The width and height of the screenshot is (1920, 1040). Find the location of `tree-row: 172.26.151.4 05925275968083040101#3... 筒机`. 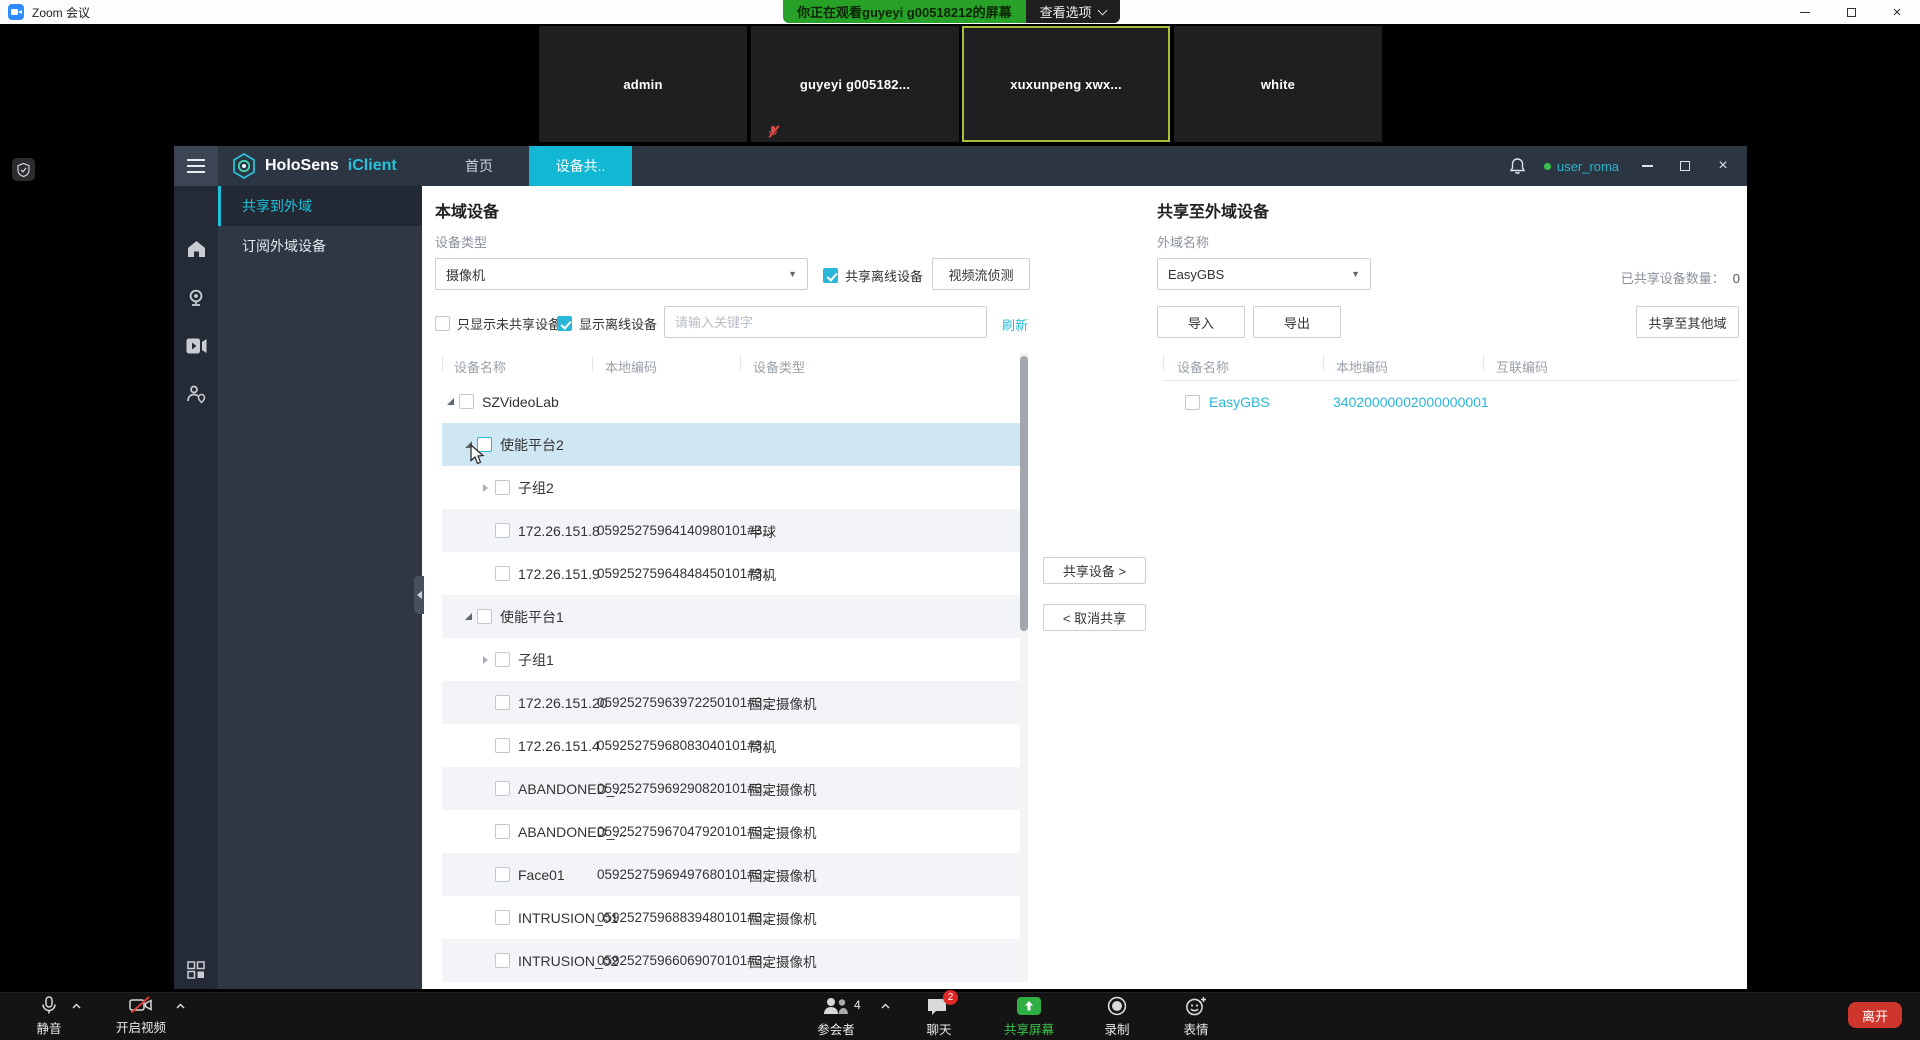

tree-row: 172.26.151.4 05925275968083040101#3... 筒机 is located at coordinates (731, 745).